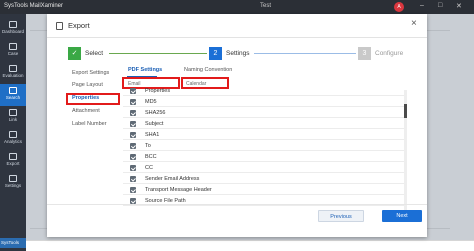 The width and height of the screenshot is (474, 251). Describe the element at coordinates (149, 168) in the screenshot. I see `list-item-label: CC` at that location.